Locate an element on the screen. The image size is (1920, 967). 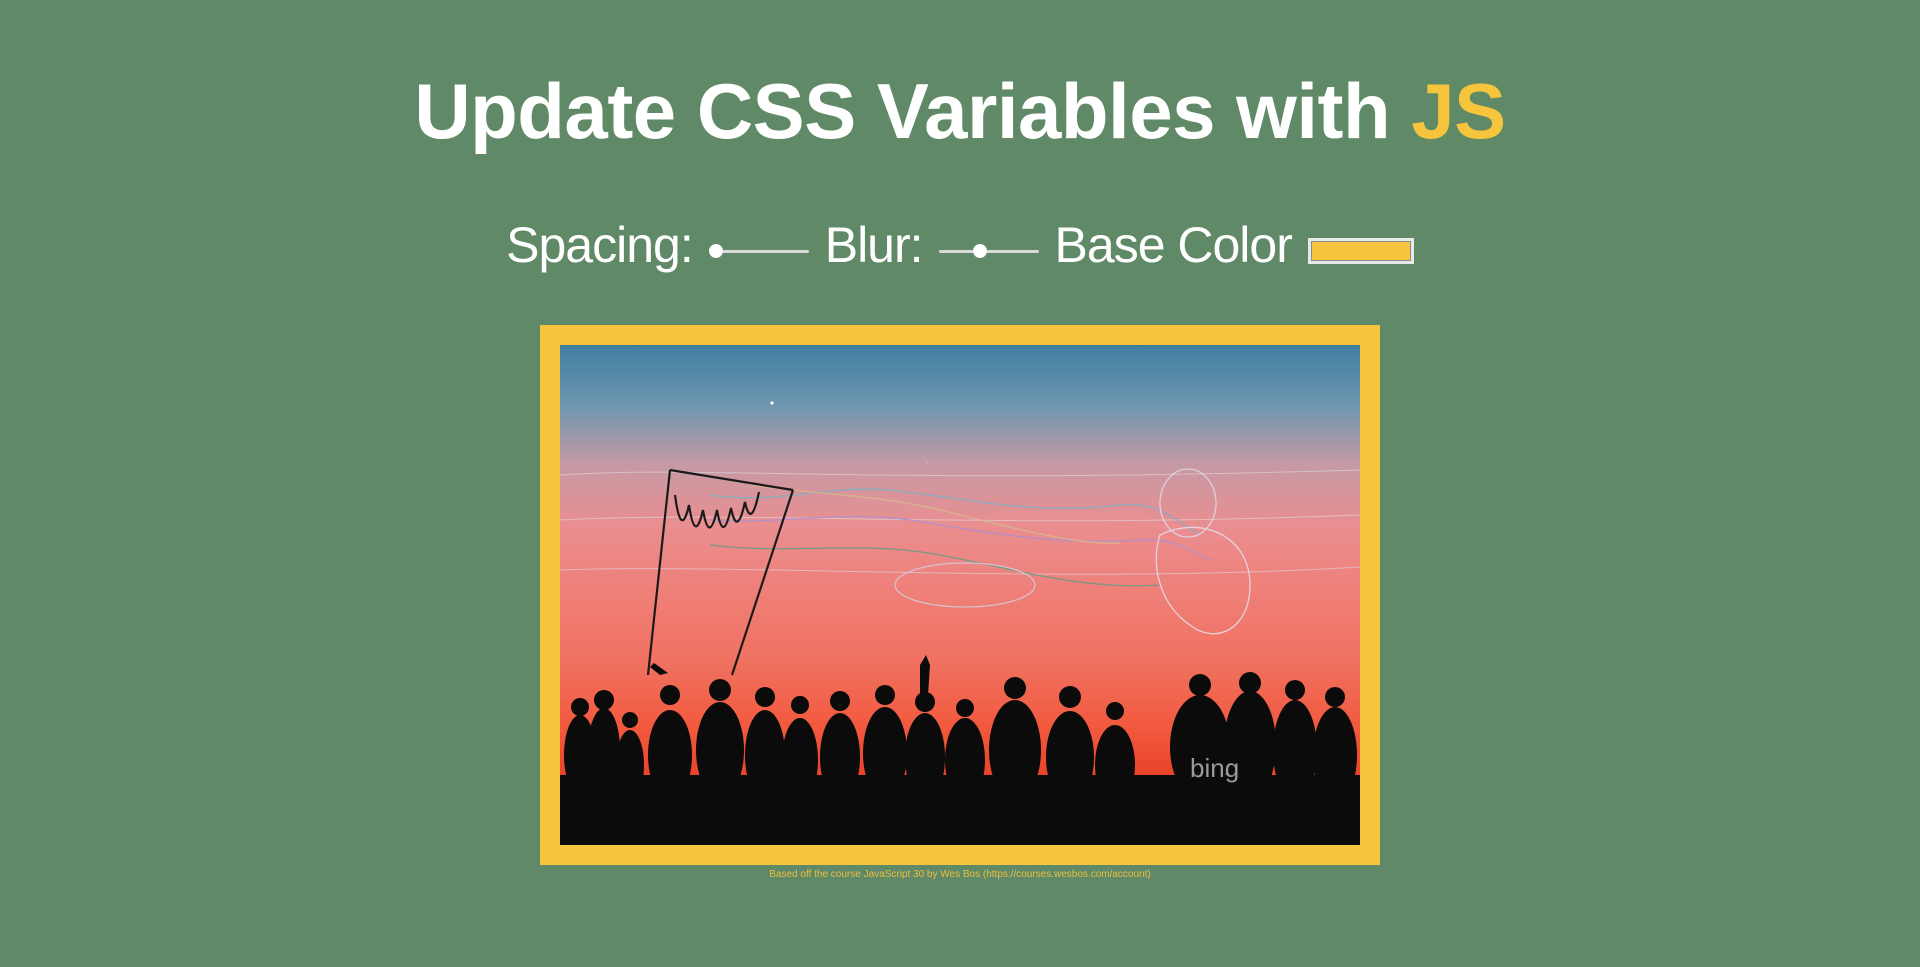
page-title-highlight: JS is located at coordinates (1458, 111).